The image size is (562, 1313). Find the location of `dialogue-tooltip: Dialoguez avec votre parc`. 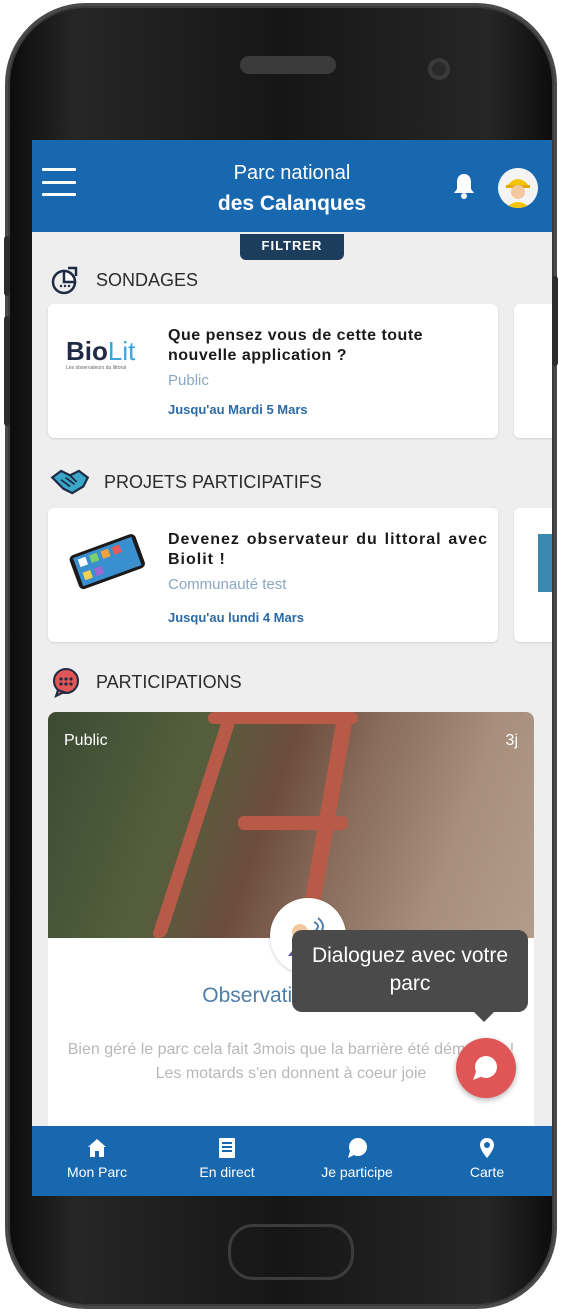

dialogue-tooltip: Dialoguez avec votre parc is located at coordinates (410, 976).